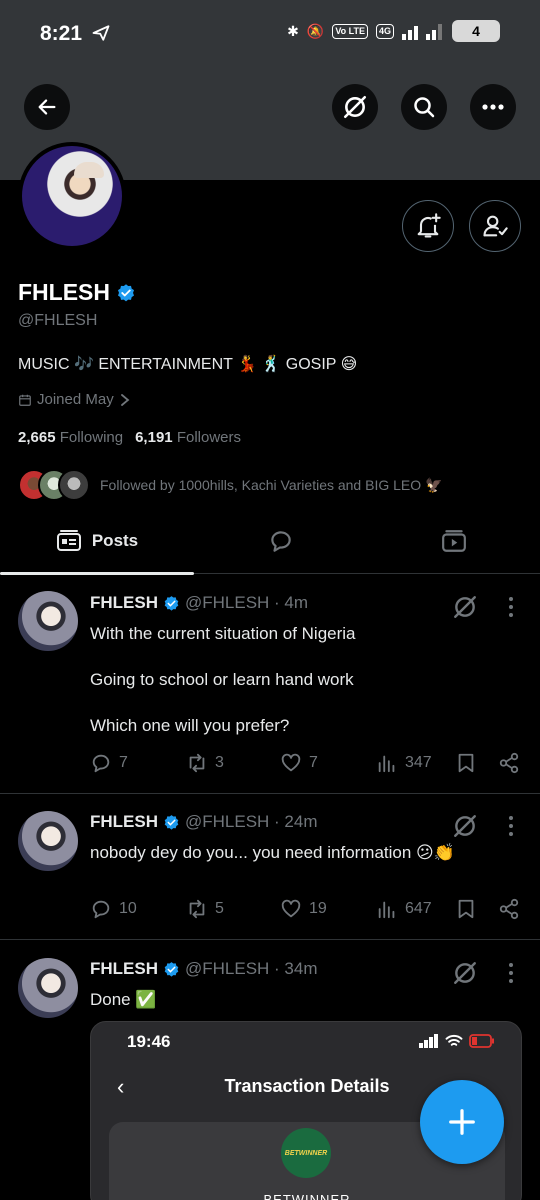 The height and width of the screenshot is (1200, 540). Describe the element at coordinates (113, 909) in the screenshot. I see `reply-button: 10` at that location.